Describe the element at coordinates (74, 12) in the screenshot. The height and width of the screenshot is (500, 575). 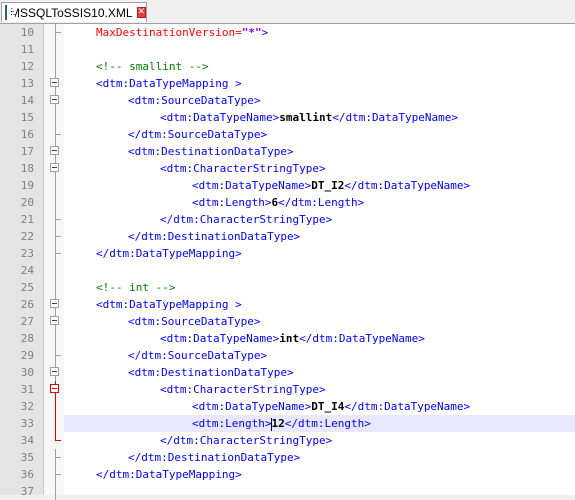
I see `file-tab: MSSQLToSSIS10.XML ✕` at that location.